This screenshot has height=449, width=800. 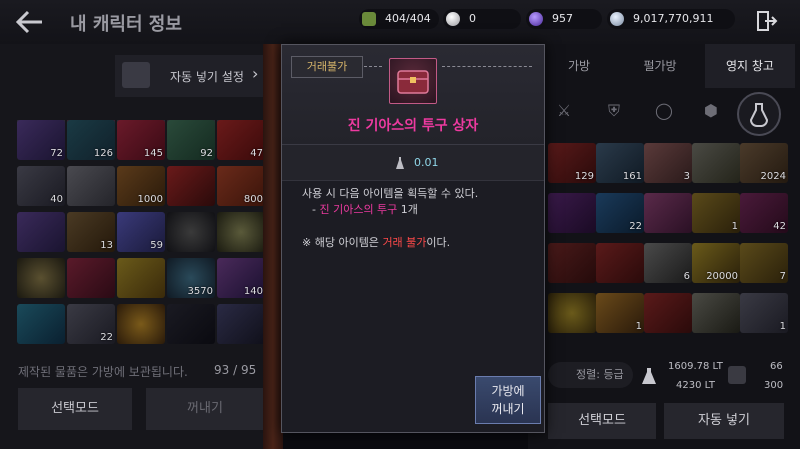 What do you see at coordinates (56, 199) in the screenshot?
I see `item-count: 40` at bounding box center [56, 199].